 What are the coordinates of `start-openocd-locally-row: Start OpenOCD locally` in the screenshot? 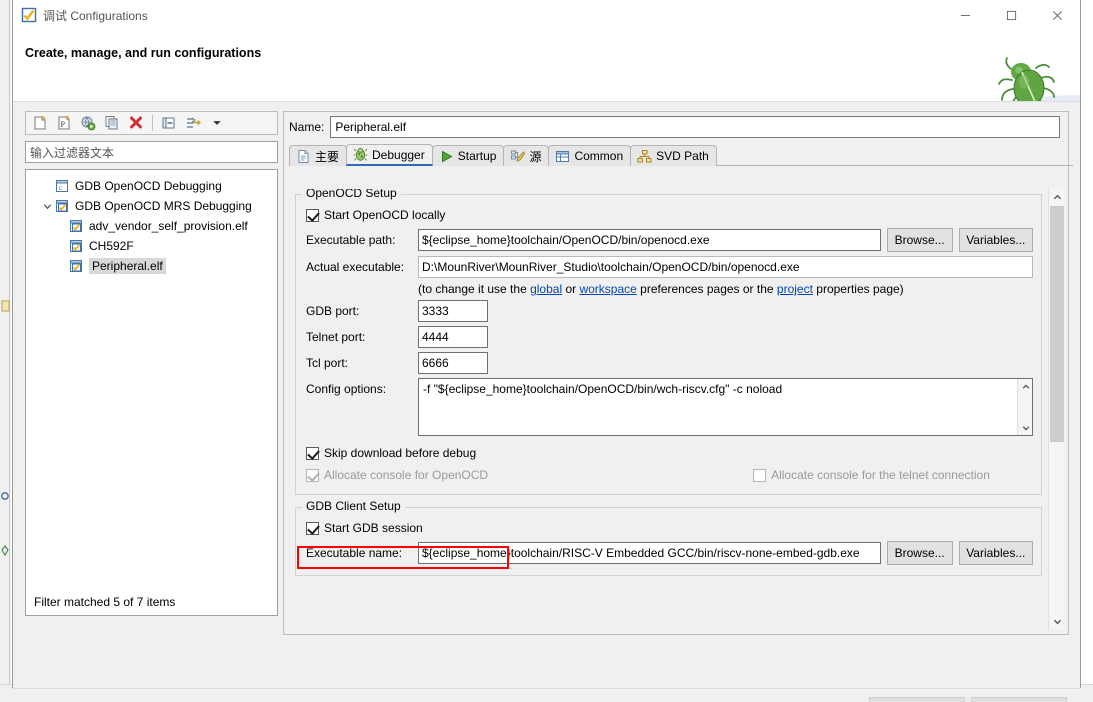 It's located at (668, 215).